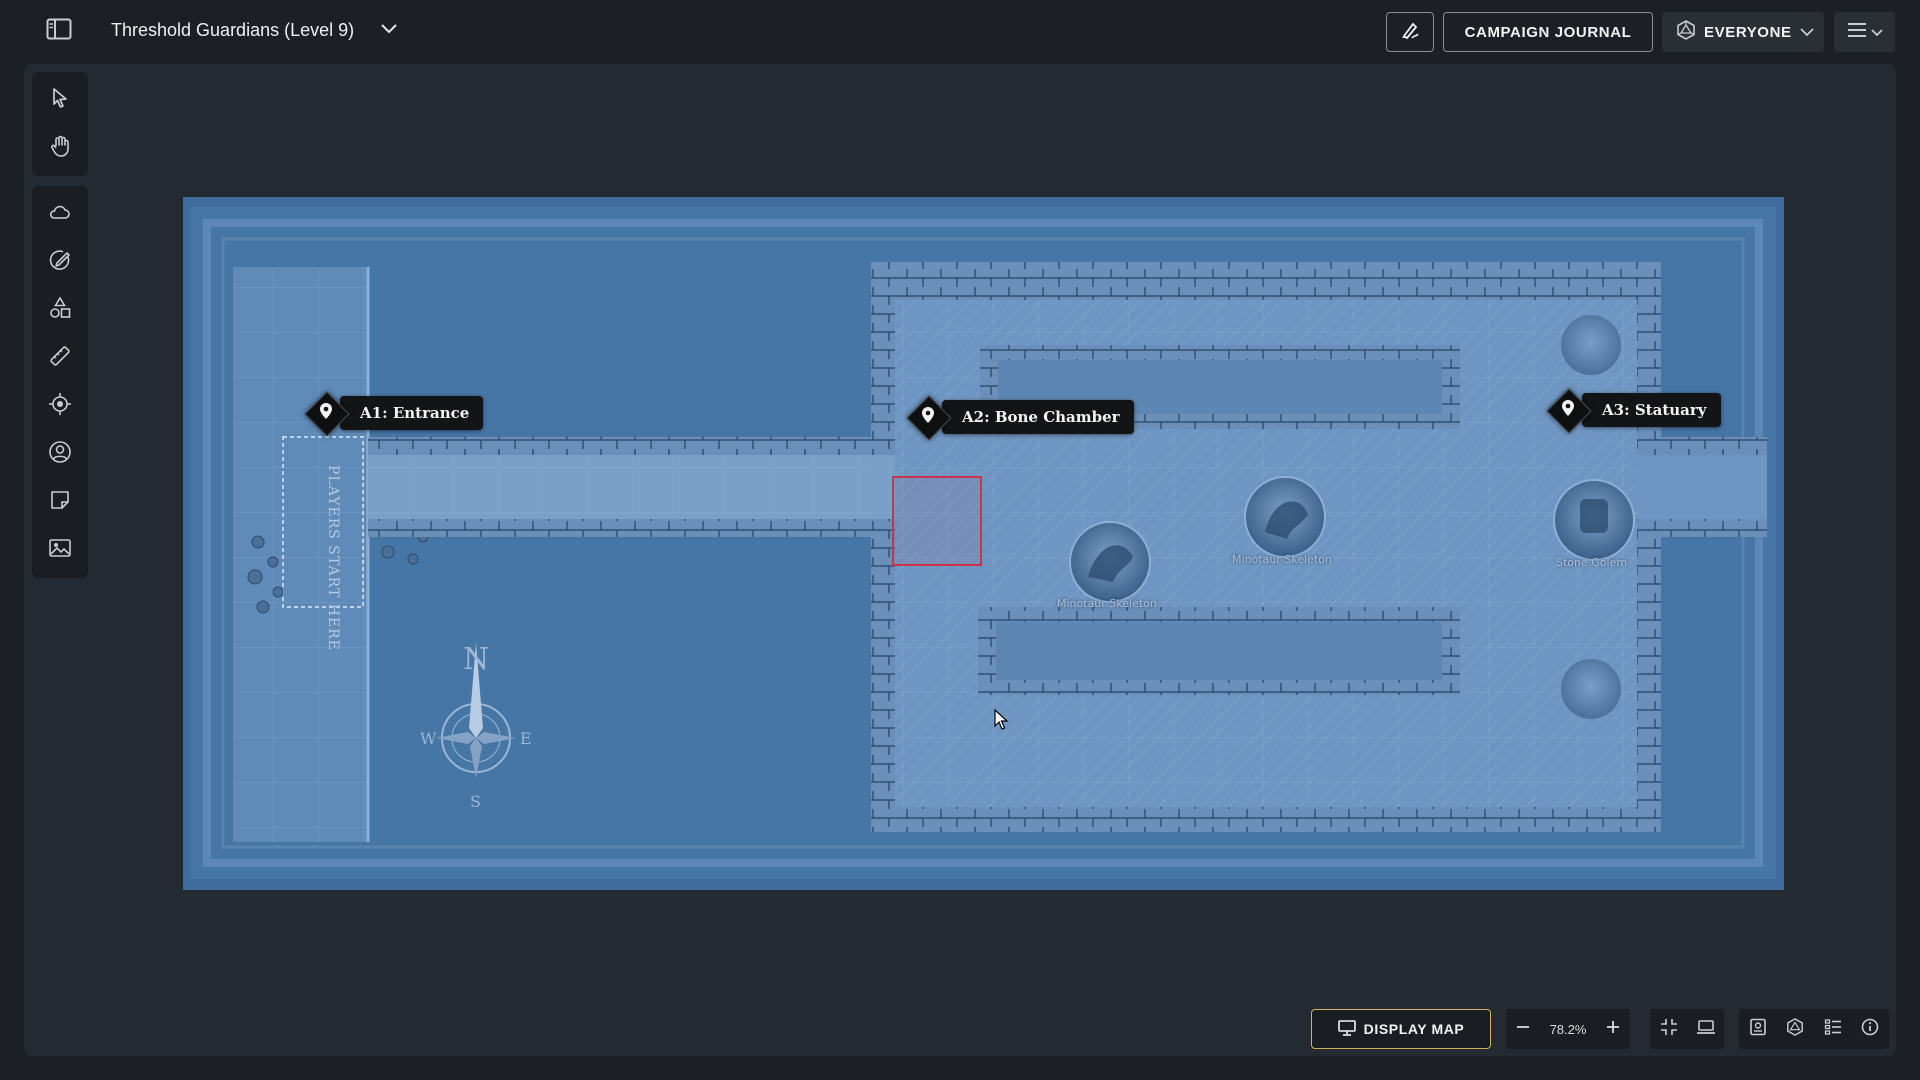 This screenshot has width=1920, height=1080. Describe the element at coordinates (475, 801) in the screenshot. I see `compass-south: S` at that location.